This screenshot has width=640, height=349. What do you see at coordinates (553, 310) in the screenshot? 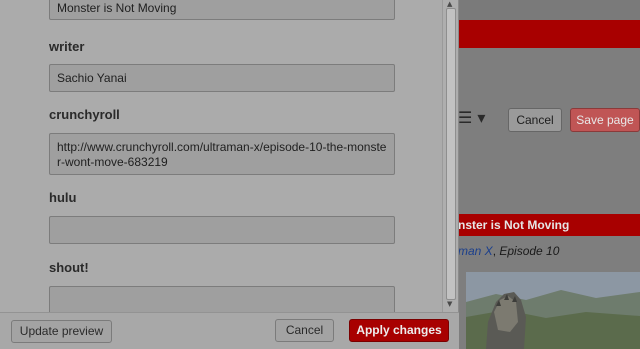
I see `preview-image` at bounding box center [553, 310].